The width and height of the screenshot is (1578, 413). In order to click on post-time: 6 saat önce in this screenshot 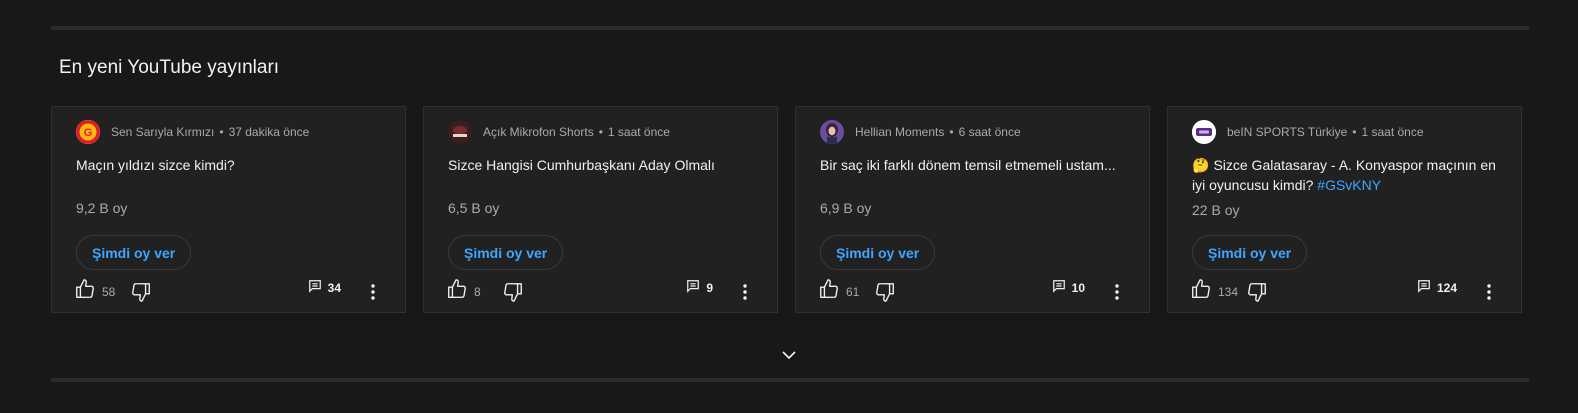, I will do `click(989, 132)`.